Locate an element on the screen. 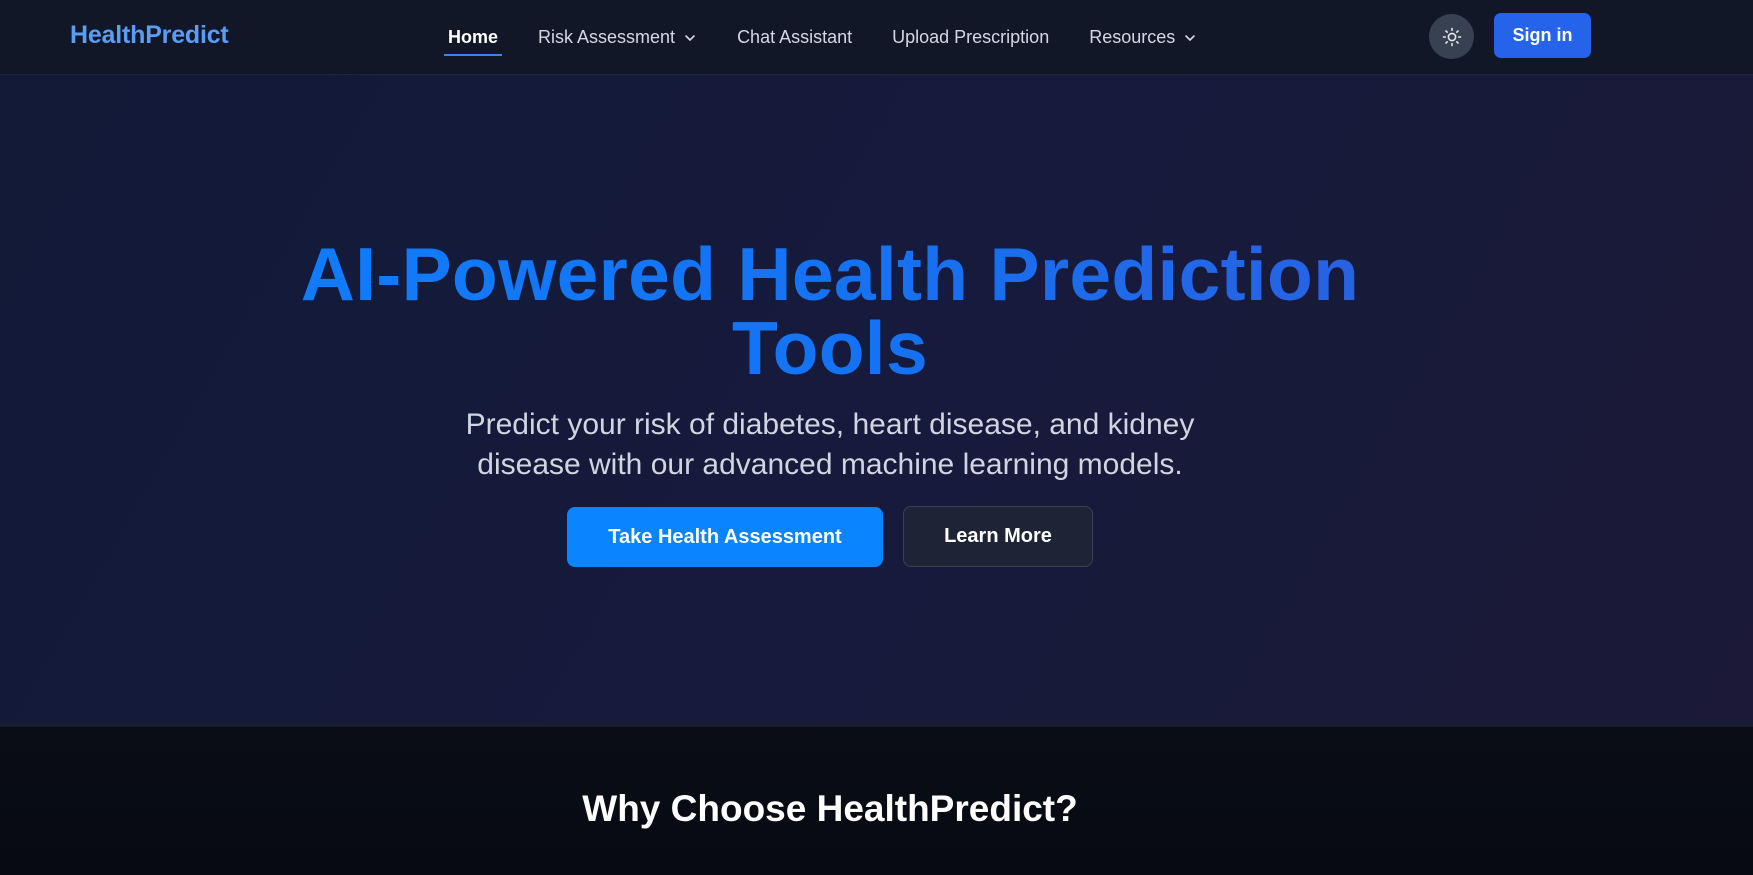 The width and height of the screenshot is (1753, 875). hero-title-line1: AI-Powered Health Prediction is located at coordinates (830, 274).